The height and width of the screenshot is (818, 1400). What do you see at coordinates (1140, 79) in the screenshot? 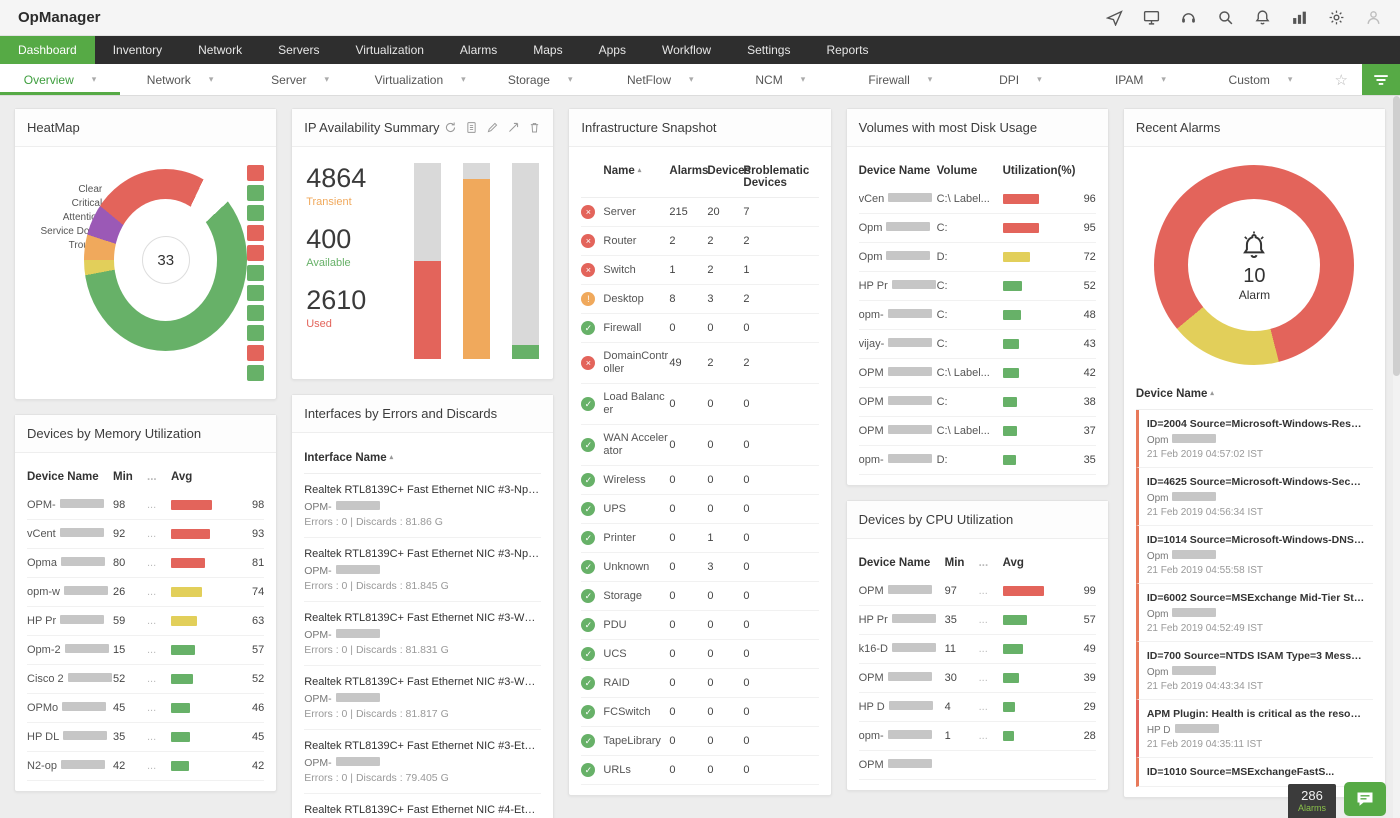
I see `tab-ipam: IPAM ▾` at bounding box center [1140, 79].